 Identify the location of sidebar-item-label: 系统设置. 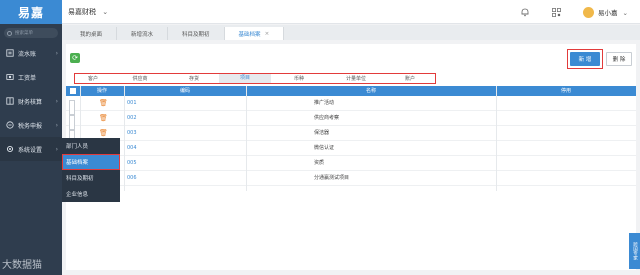
(30, 150).